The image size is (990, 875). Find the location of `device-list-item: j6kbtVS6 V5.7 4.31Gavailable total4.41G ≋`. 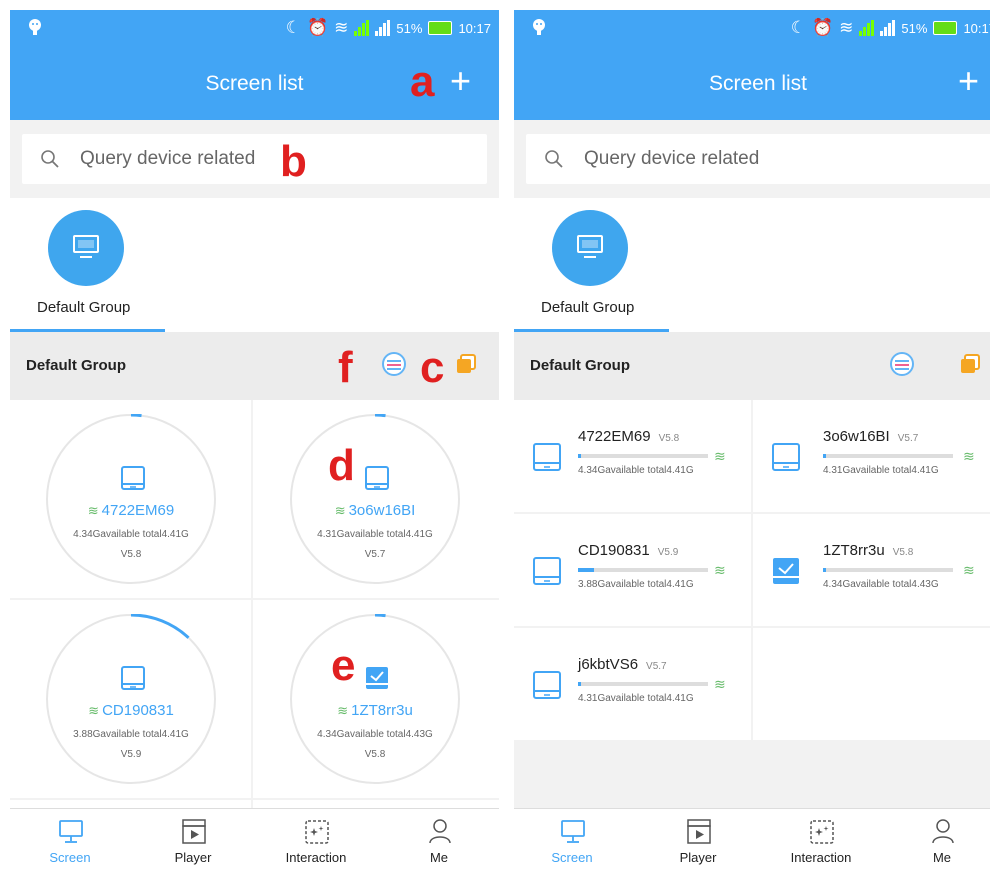

device-list-item: j6kbtVS6 V5.7 4.31Gavailable total4.41G ≋ is located at coordinates (632, 684).